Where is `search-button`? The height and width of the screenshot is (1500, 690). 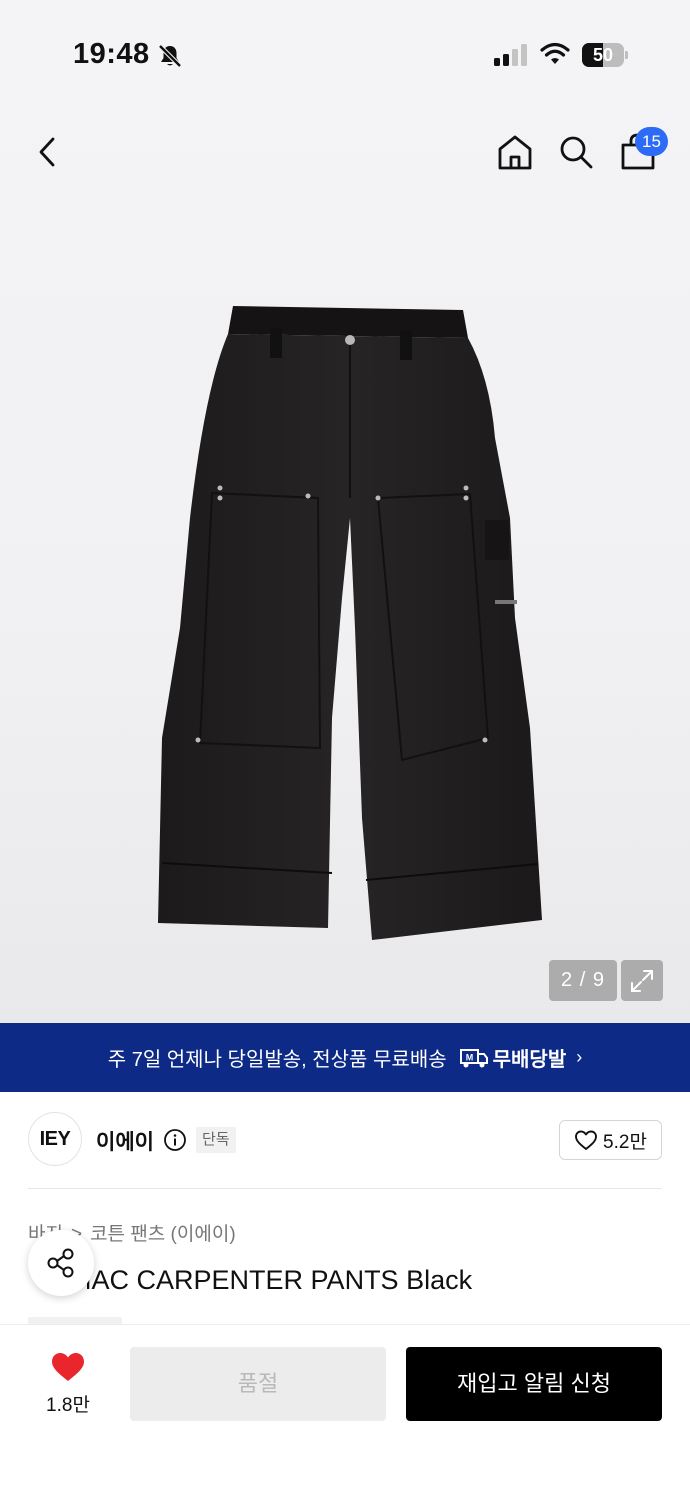 search-button is located at coordinates (576, 152).